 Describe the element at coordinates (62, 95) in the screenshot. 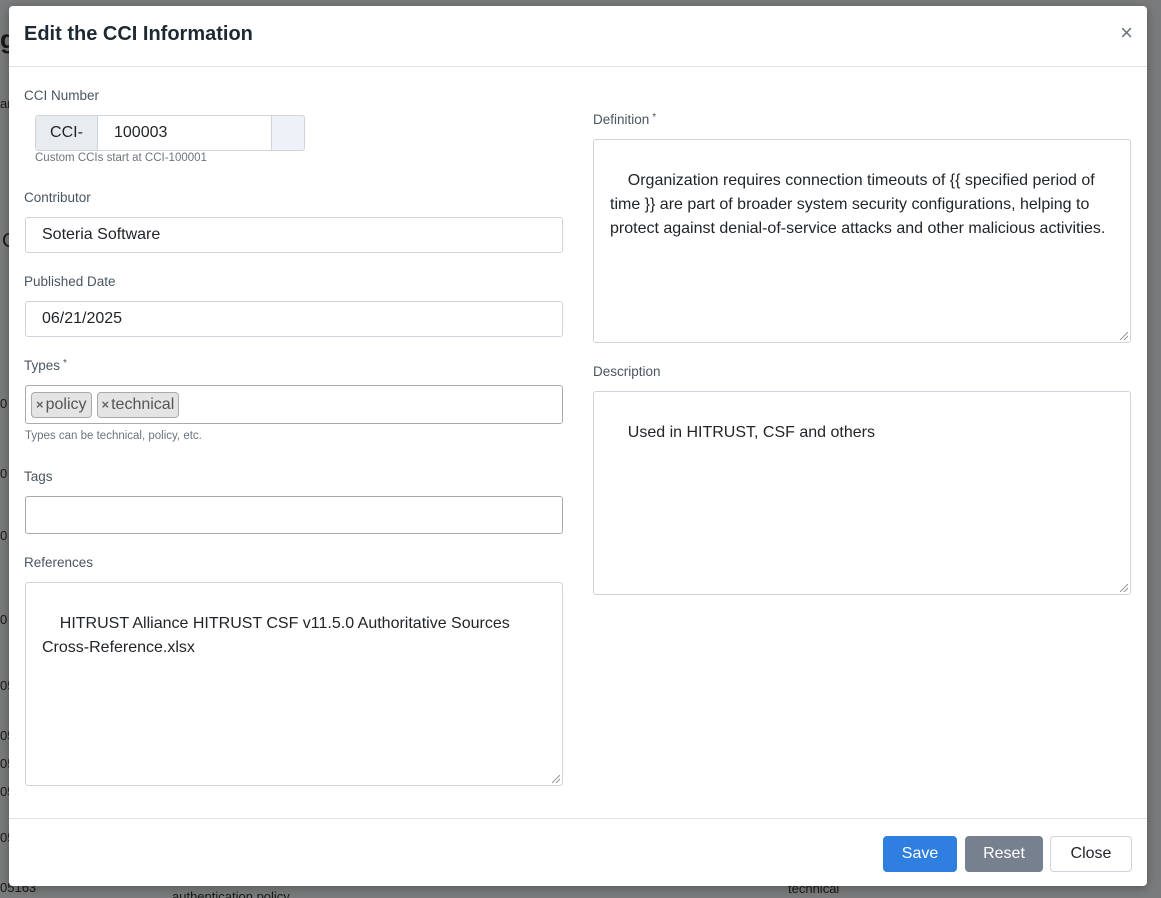

I see `cci-number-label: CCI Number` at that location.